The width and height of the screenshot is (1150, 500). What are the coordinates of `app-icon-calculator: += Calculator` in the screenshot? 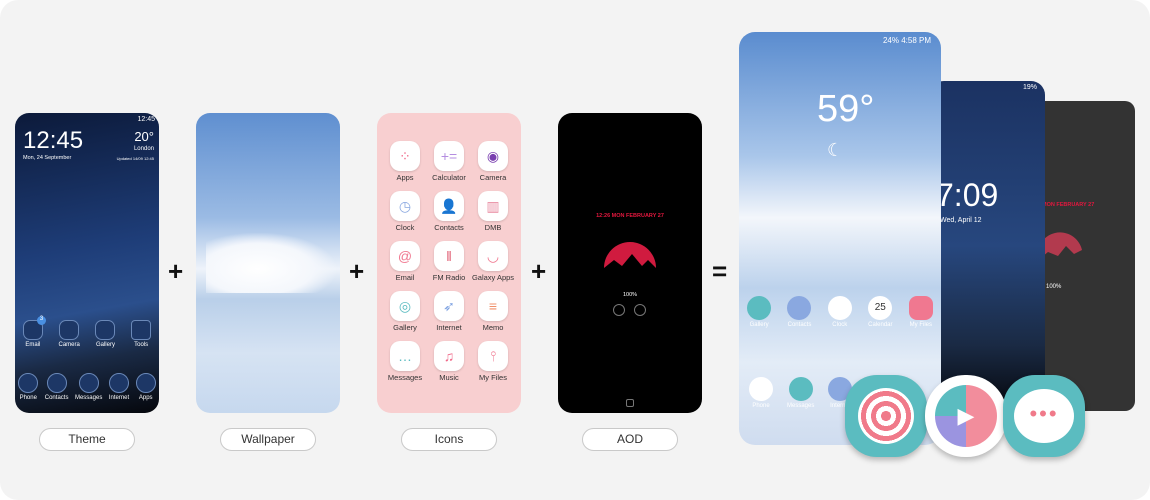 It's located at (449, 161).